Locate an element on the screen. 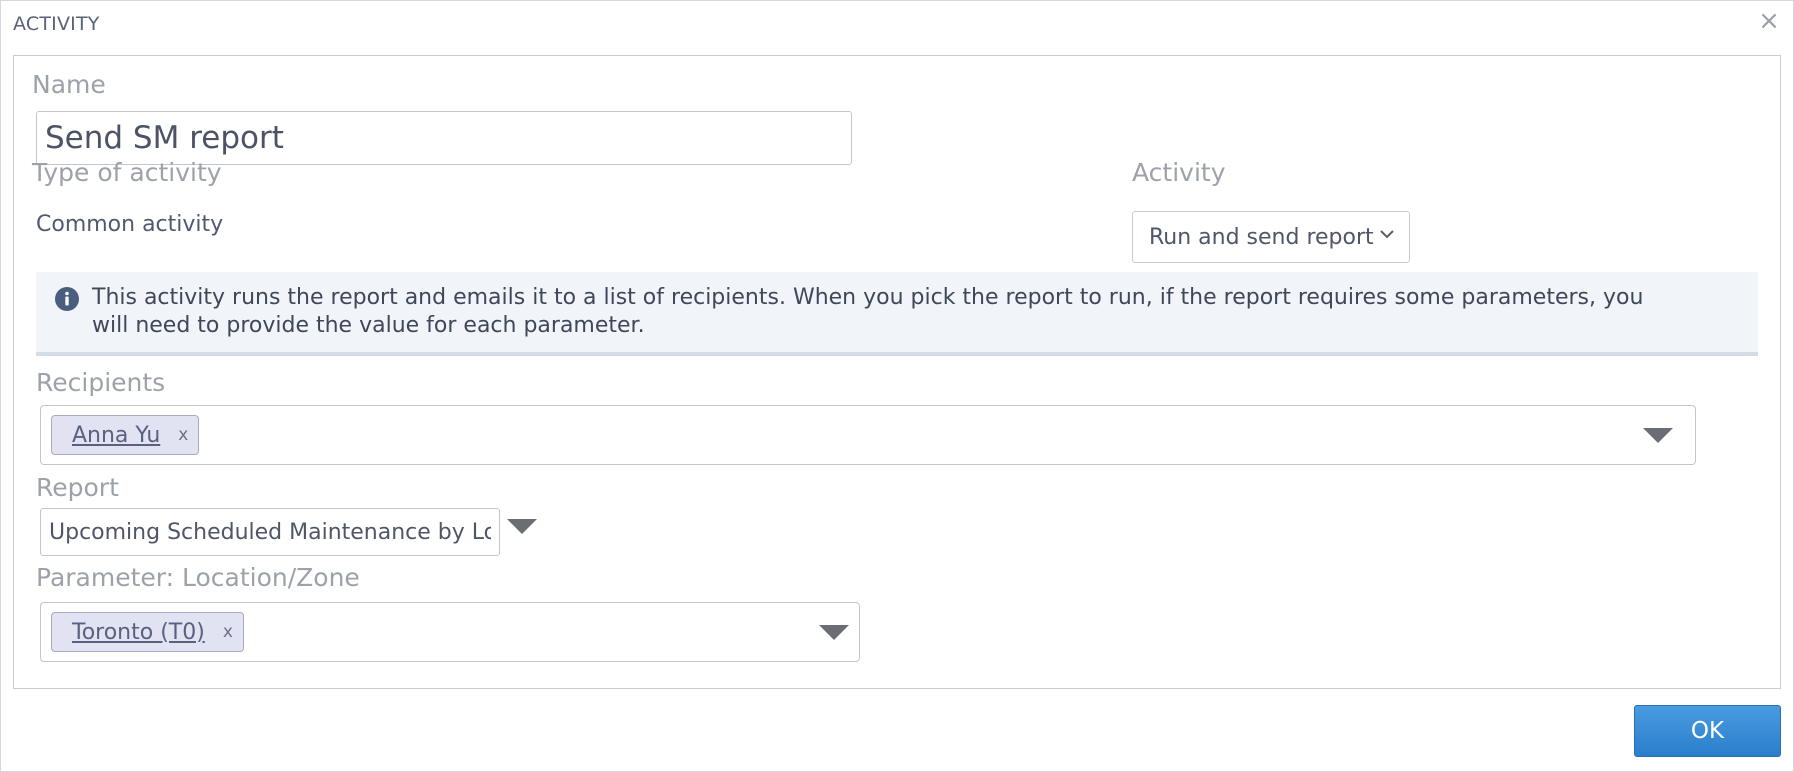 The height and width of the screenshot is (772, 1794). activity-select: Run and send report is located at coordinates (1271, 237).